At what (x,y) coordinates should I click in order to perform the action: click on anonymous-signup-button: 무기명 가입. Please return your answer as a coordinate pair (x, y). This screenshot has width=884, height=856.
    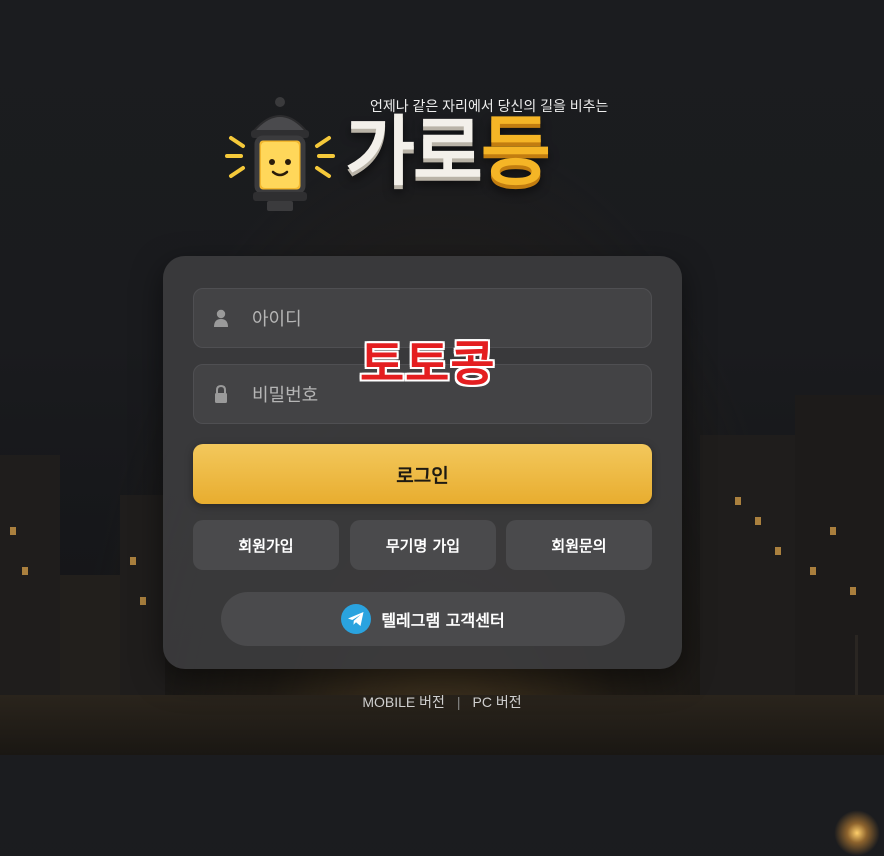
    Looking at the image, I should click on (423, 545).